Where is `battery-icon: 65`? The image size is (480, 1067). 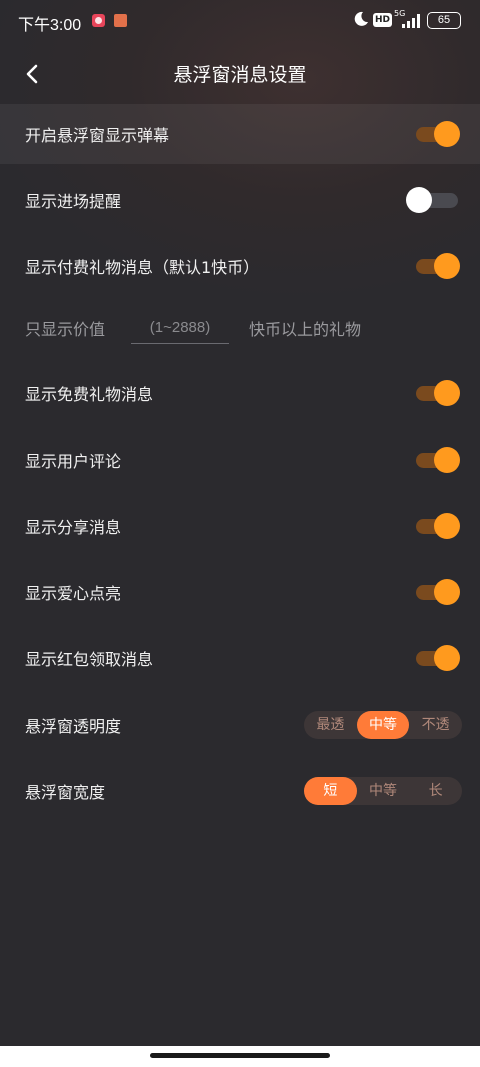 battery-icon: 65 is located at coordinates (444, 20).